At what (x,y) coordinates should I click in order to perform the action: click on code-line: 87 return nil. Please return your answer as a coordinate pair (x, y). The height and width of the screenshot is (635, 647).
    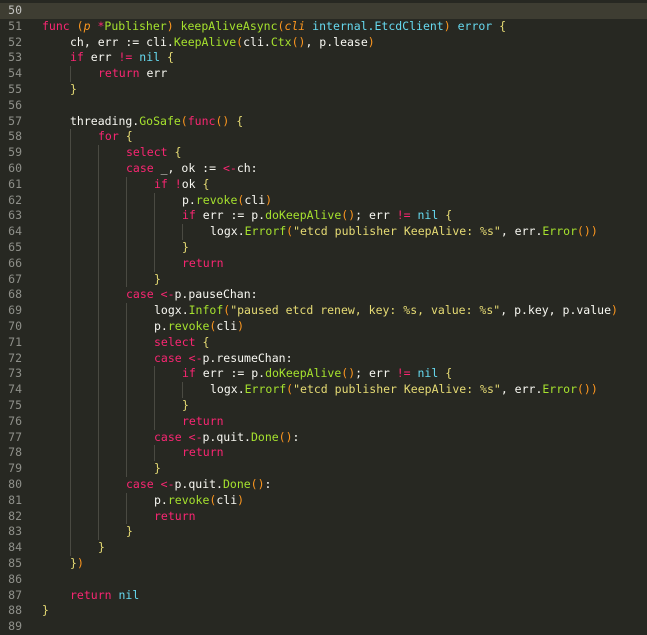
    Looking at the image, I should click on (323, 596).